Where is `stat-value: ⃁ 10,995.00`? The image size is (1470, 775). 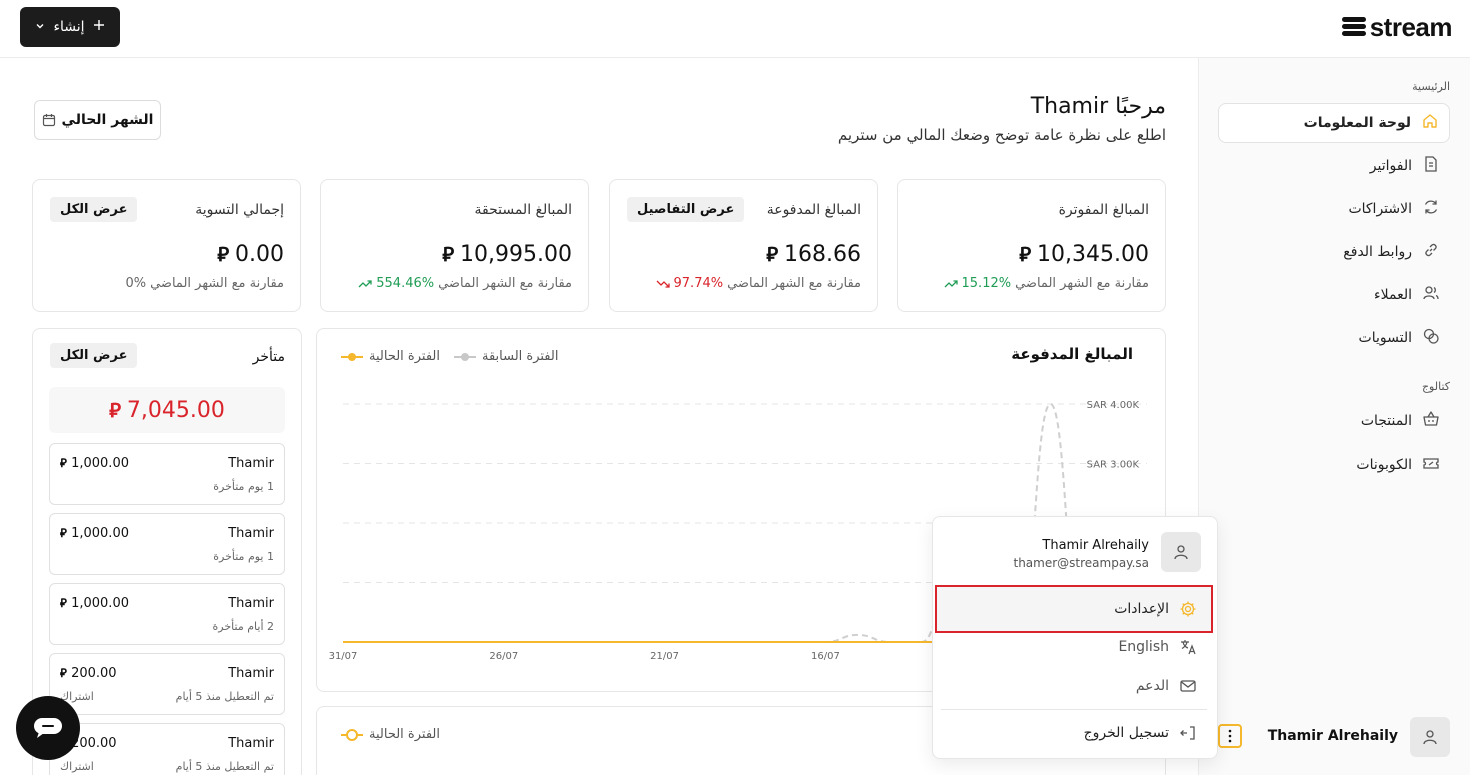 stat-value: ⃁ 10,995.00 is located at coordinates (507, 254).